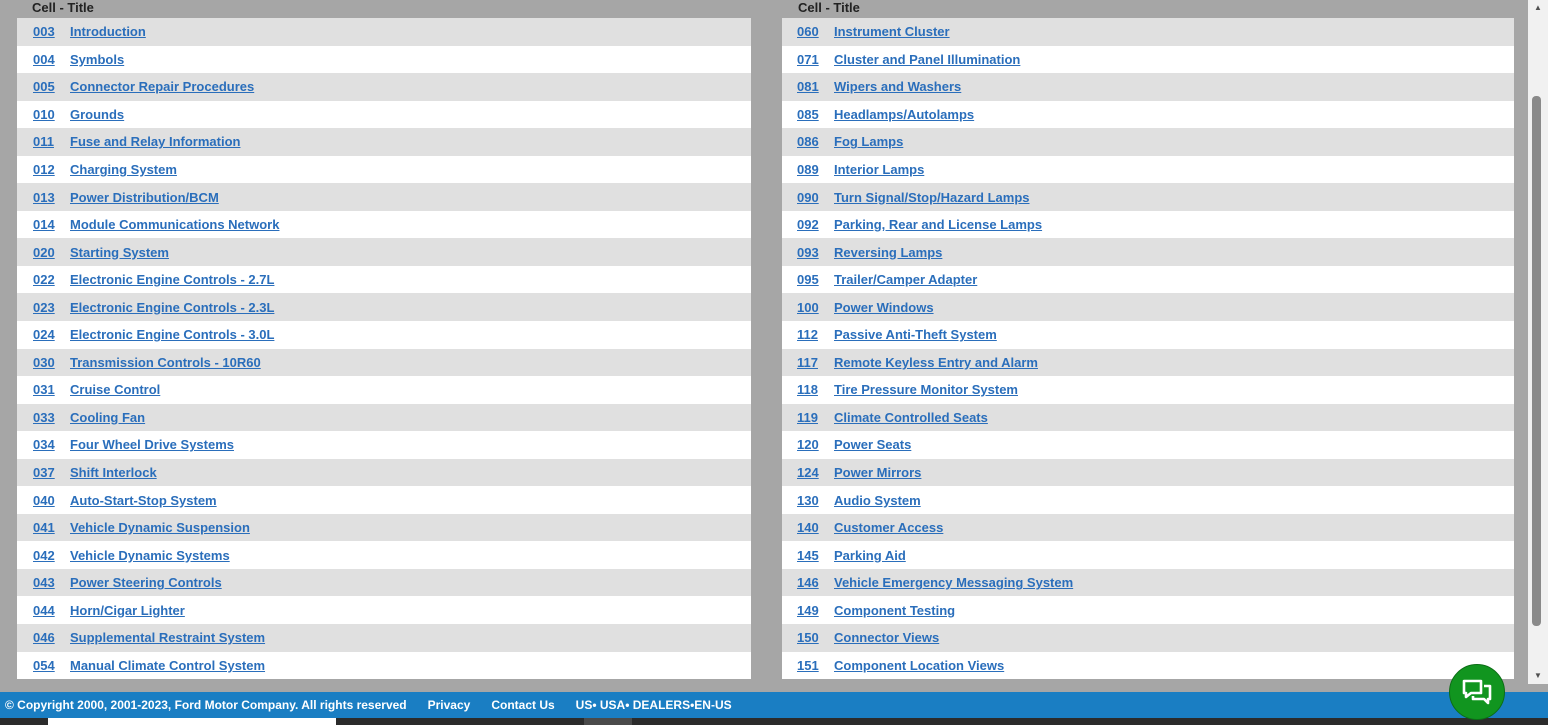  Describe the element at coordinates (904, 114) in the screenshot. I see `cell-title-link: Headlamps/Autolamps` at that location.